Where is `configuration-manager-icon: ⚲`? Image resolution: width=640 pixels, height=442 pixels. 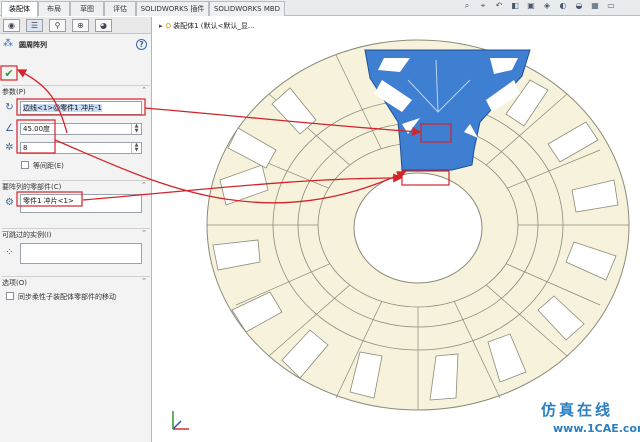
configuration-manager-icon: ⚲ is located at coordinates (57, 25).